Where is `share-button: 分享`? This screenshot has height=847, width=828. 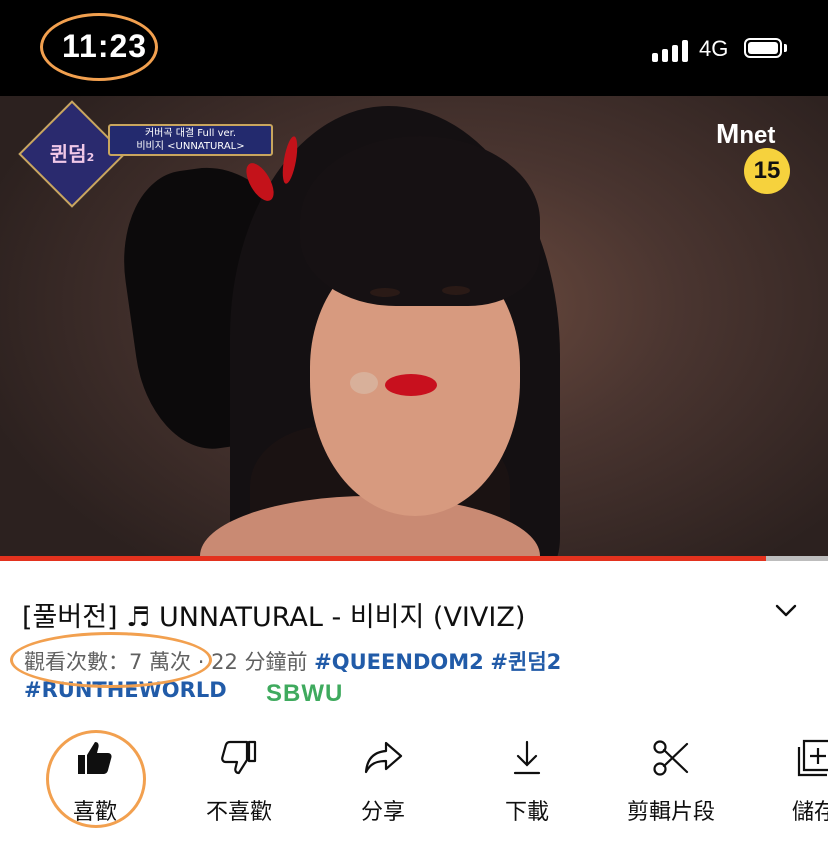 share-button: 分享 is located at coordinates (383, 782).